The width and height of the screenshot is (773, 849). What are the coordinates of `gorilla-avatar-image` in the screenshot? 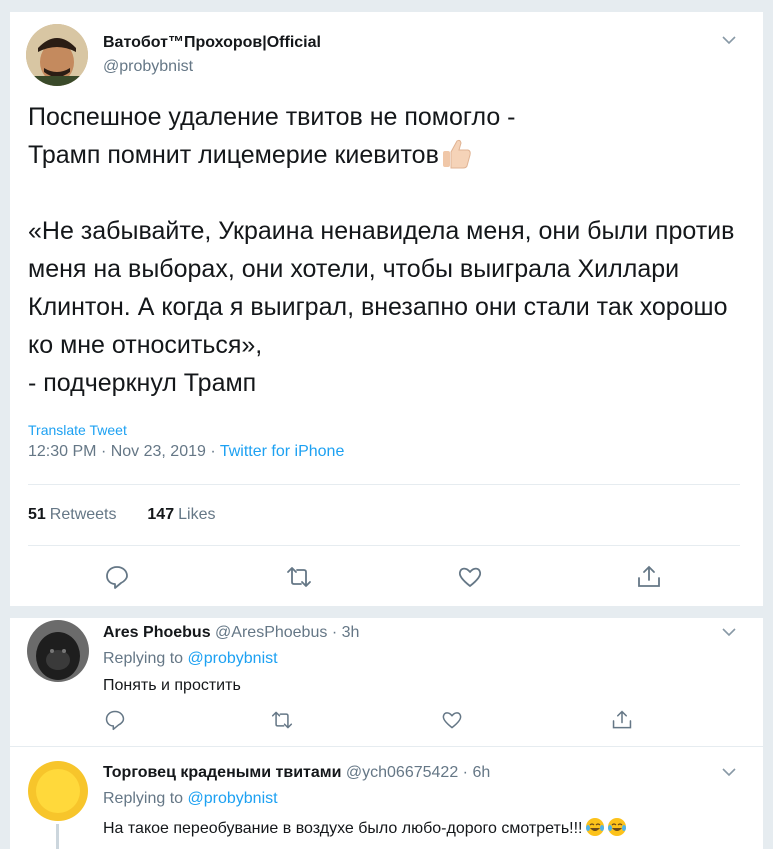 It's located at (58, 651).